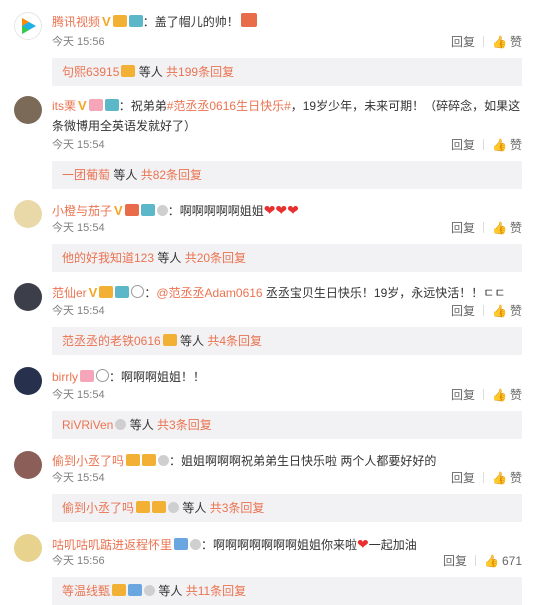 Image resolution: width=536 pixels, height=605 pixels. I want to click on username: 范仙er, so click(69, 293).